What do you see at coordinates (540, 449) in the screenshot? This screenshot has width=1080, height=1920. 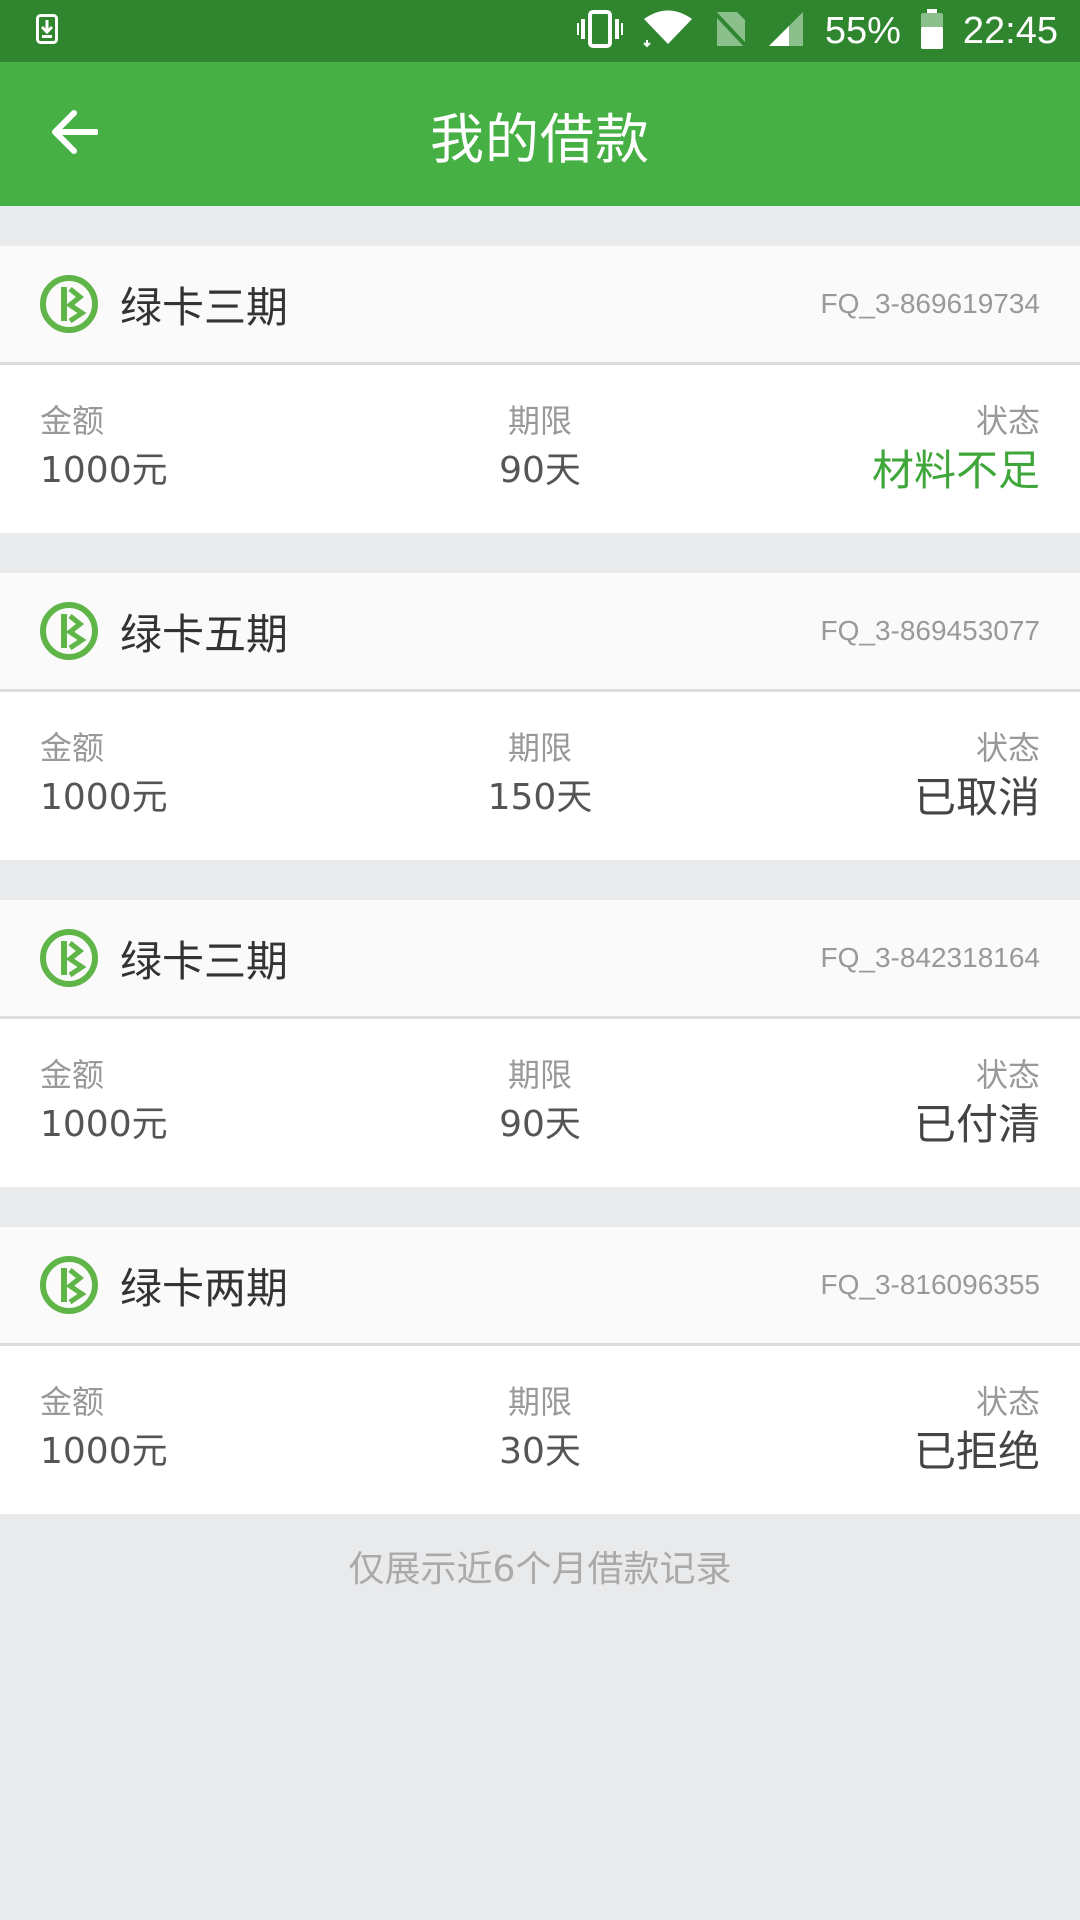 I see `loan-card-body: 金额 1000元 期限 90天 状态 材料不足` at bounding box center [540, 449].